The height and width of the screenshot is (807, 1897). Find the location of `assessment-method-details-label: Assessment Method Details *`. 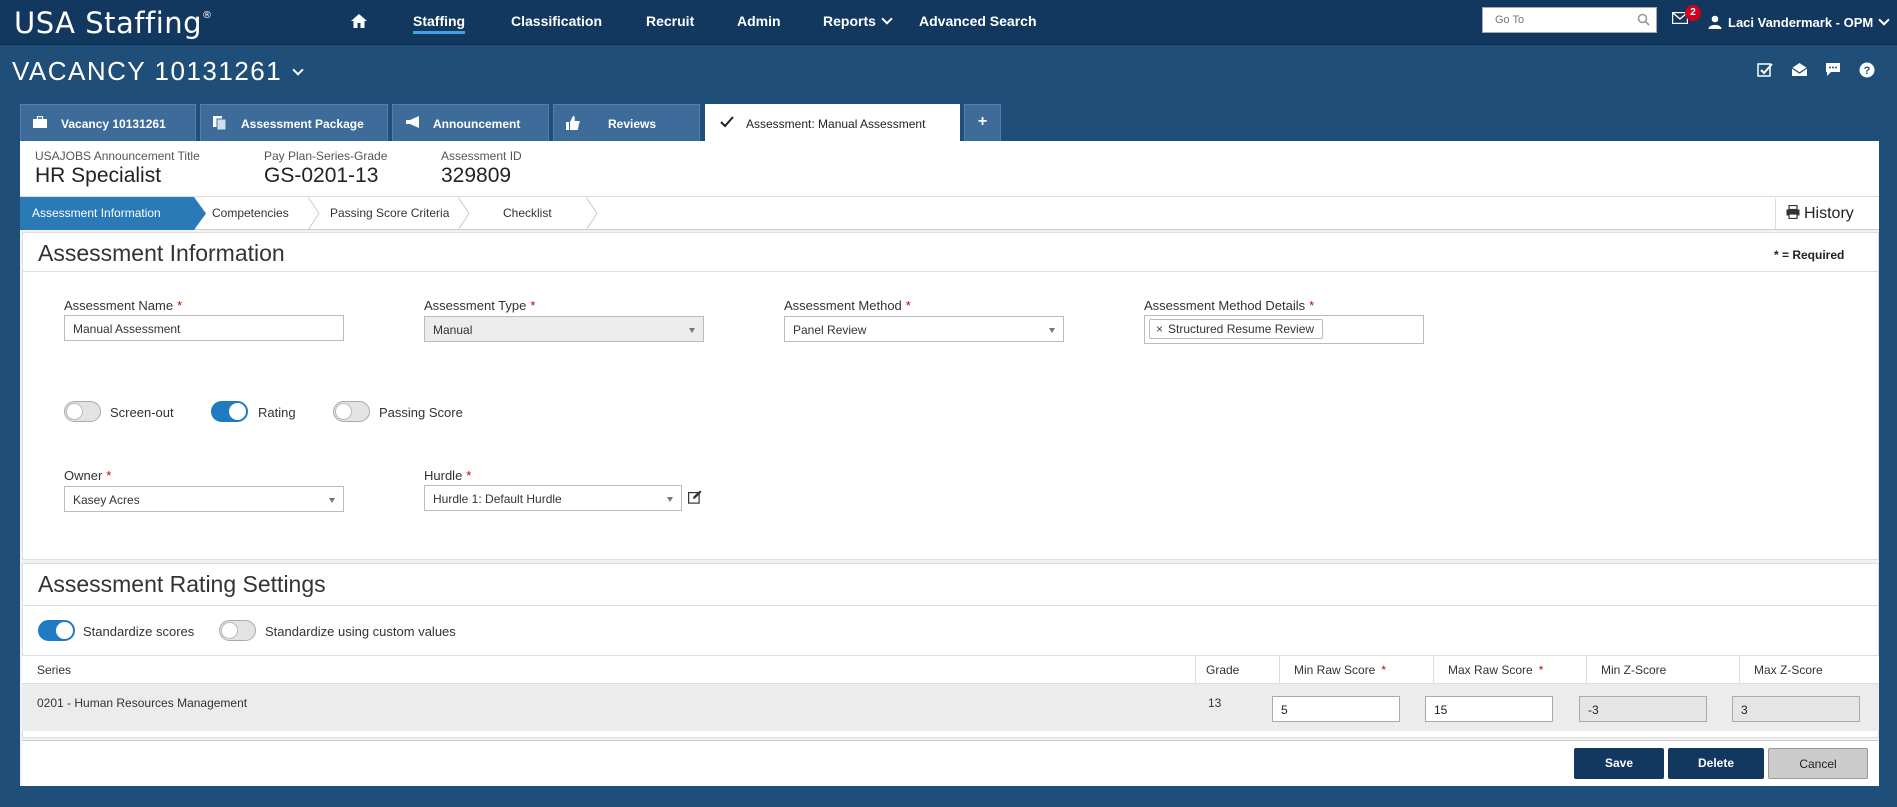

assessment-method-details-label: Assessment Method Details * is located at coordinates (1229, 305).